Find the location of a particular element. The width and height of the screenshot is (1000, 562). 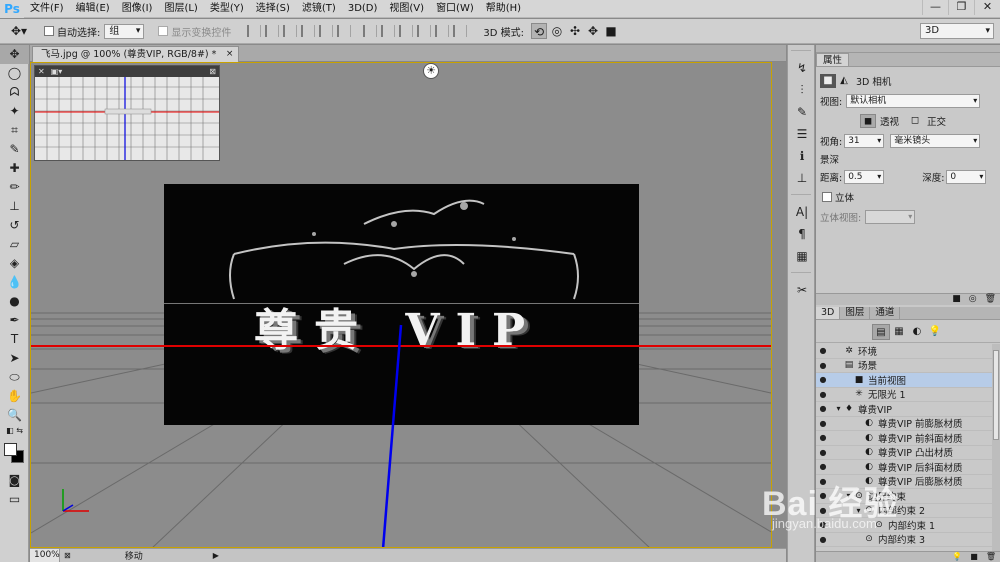

filter-mesh-icon: ▦ is located at coordinates (899, 332).